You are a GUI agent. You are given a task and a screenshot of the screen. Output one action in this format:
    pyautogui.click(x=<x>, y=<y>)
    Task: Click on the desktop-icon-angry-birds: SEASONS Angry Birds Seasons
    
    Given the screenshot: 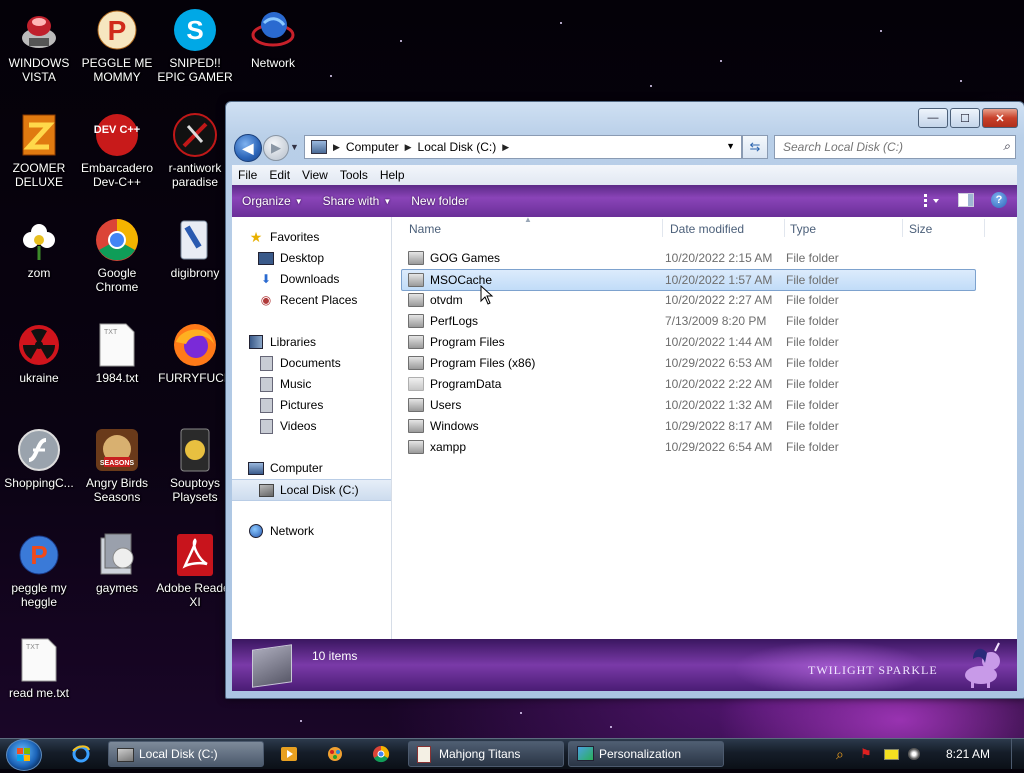 What is the action you would take?
    pyautogui.click(x=117, y=465)
    